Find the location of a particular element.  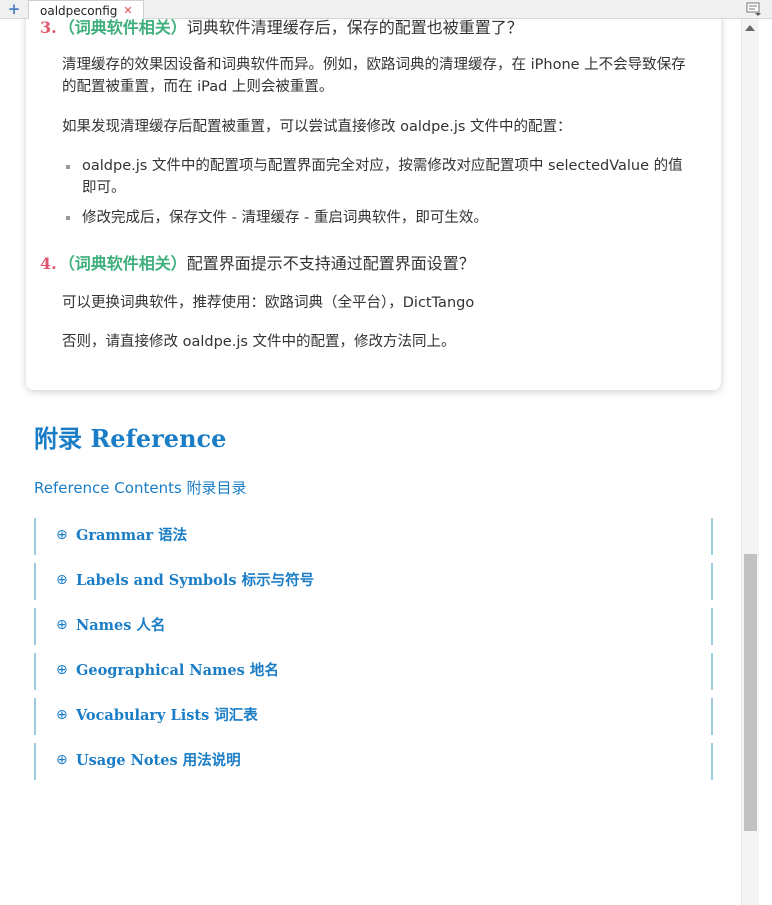

faq-answer-paragraph: 可以更换词典软件，推荐使用：欧路词典（全平台），DictTango is located at coordinates (268, 303).